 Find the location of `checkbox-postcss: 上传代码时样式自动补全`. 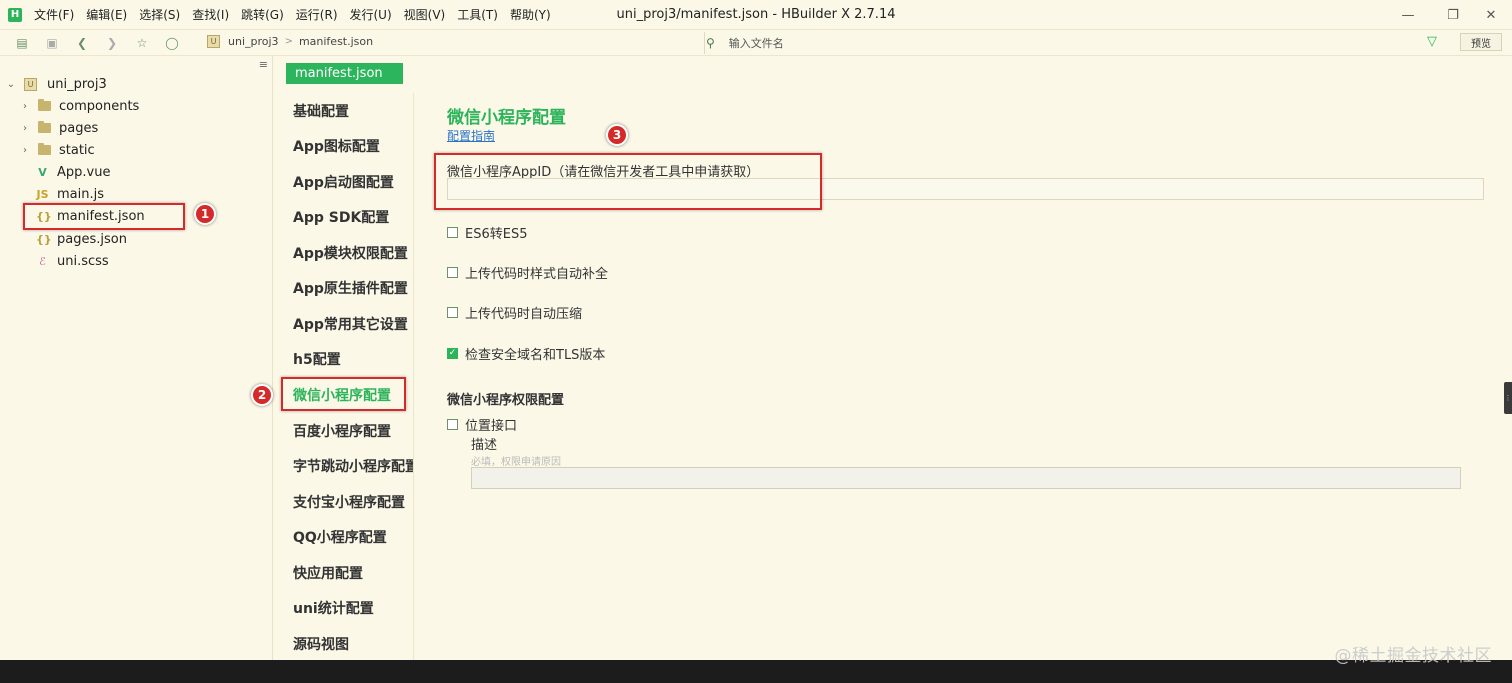

checkbox-postcss: 上传代码时样式自动补全 is located at coordinates (527, 272).